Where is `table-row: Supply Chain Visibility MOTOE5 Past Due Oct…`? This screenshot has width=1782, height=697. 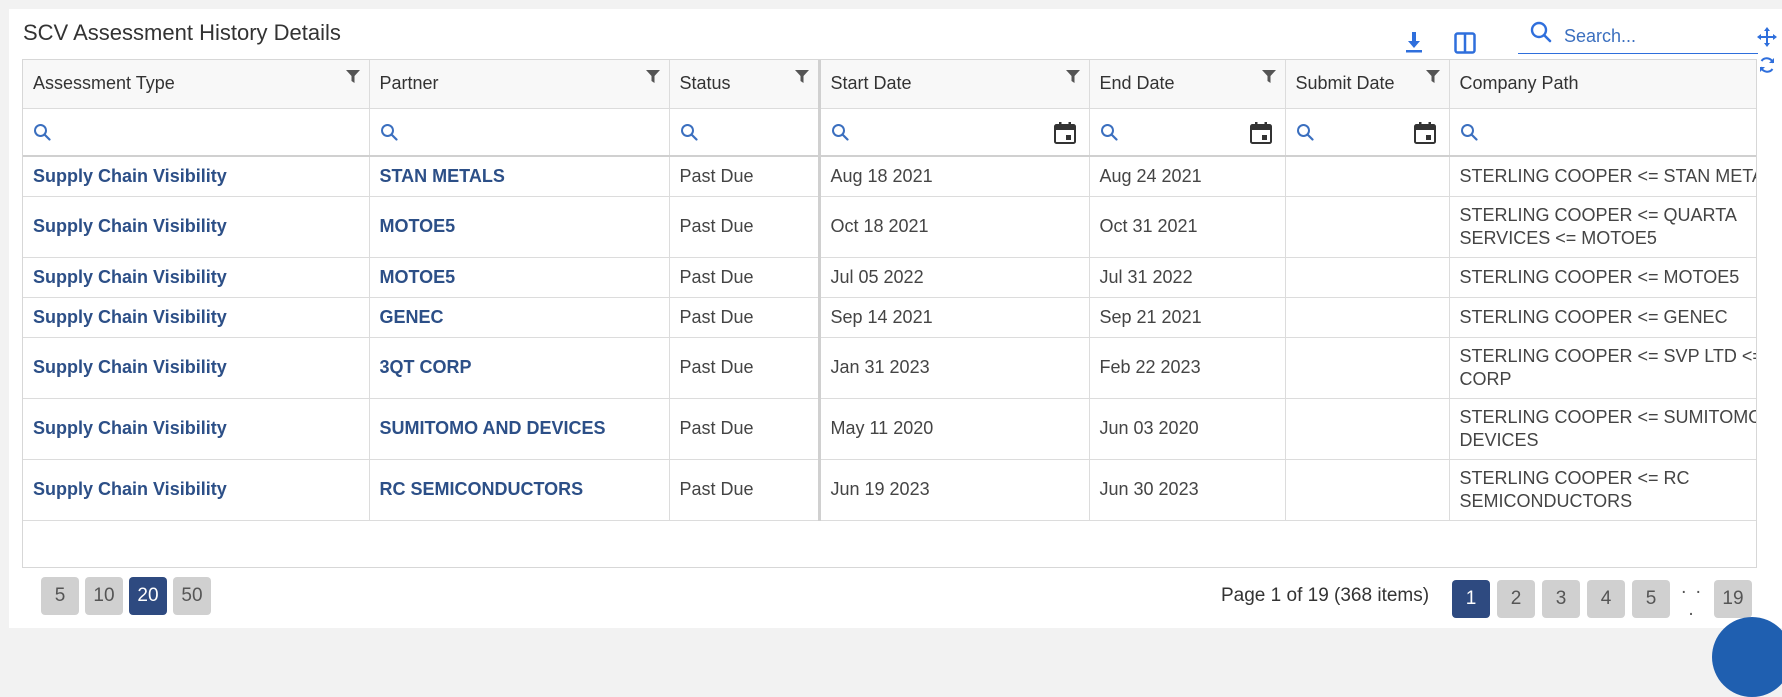 table-row: Supply Chain Visibility MOTOE5 Past Due Oct… is located at coordinates (889, 227).